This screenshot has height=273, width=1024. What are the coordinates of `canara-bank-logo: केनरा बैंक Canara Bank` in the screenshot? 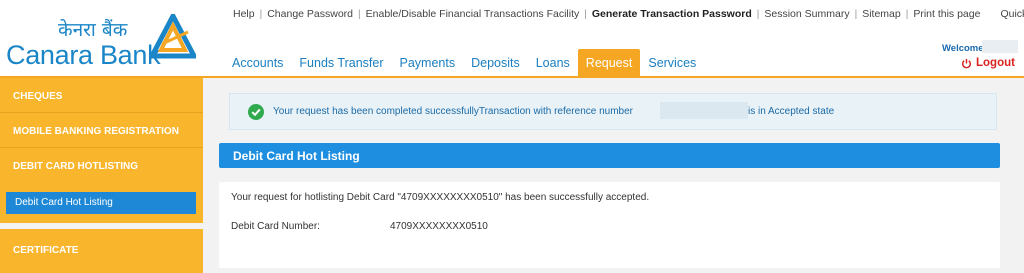 It's located at (101, 42).